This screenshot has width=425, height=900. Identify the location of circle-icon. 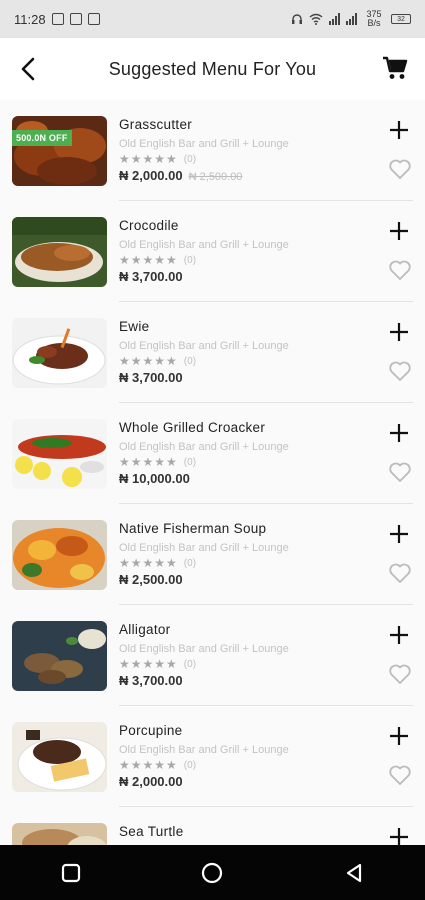
(212, 872).